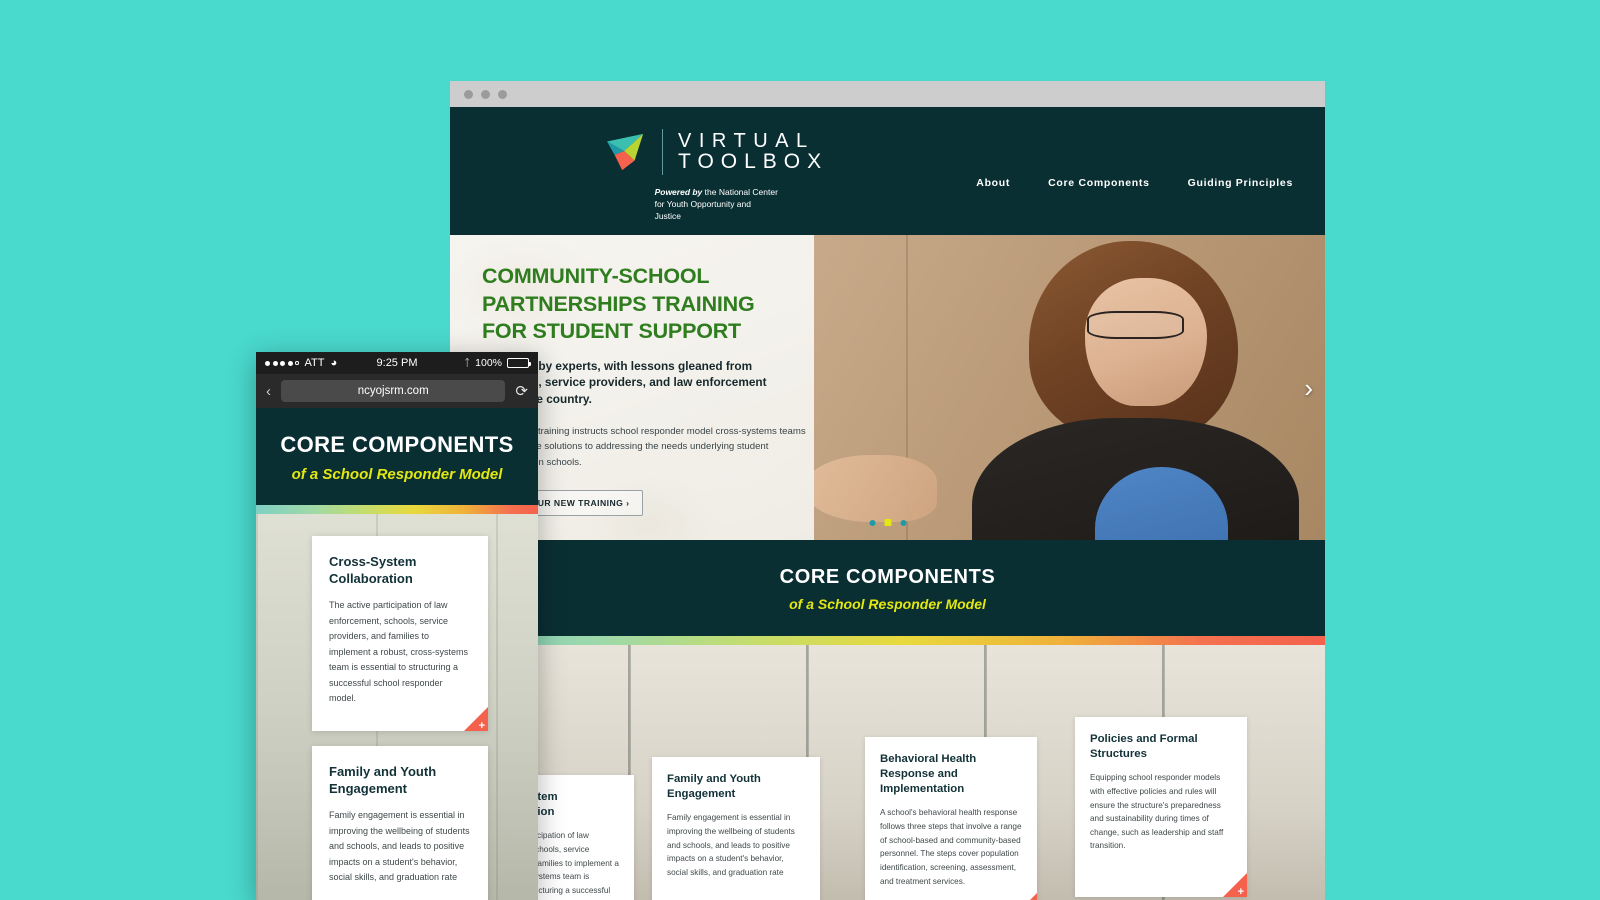 Image resolution: width=1600 pixels, height=900 pixels. Describe the element at coordinates (1069, 387) in the screenshot. I see `hero-photo-panel: ›` at that location.